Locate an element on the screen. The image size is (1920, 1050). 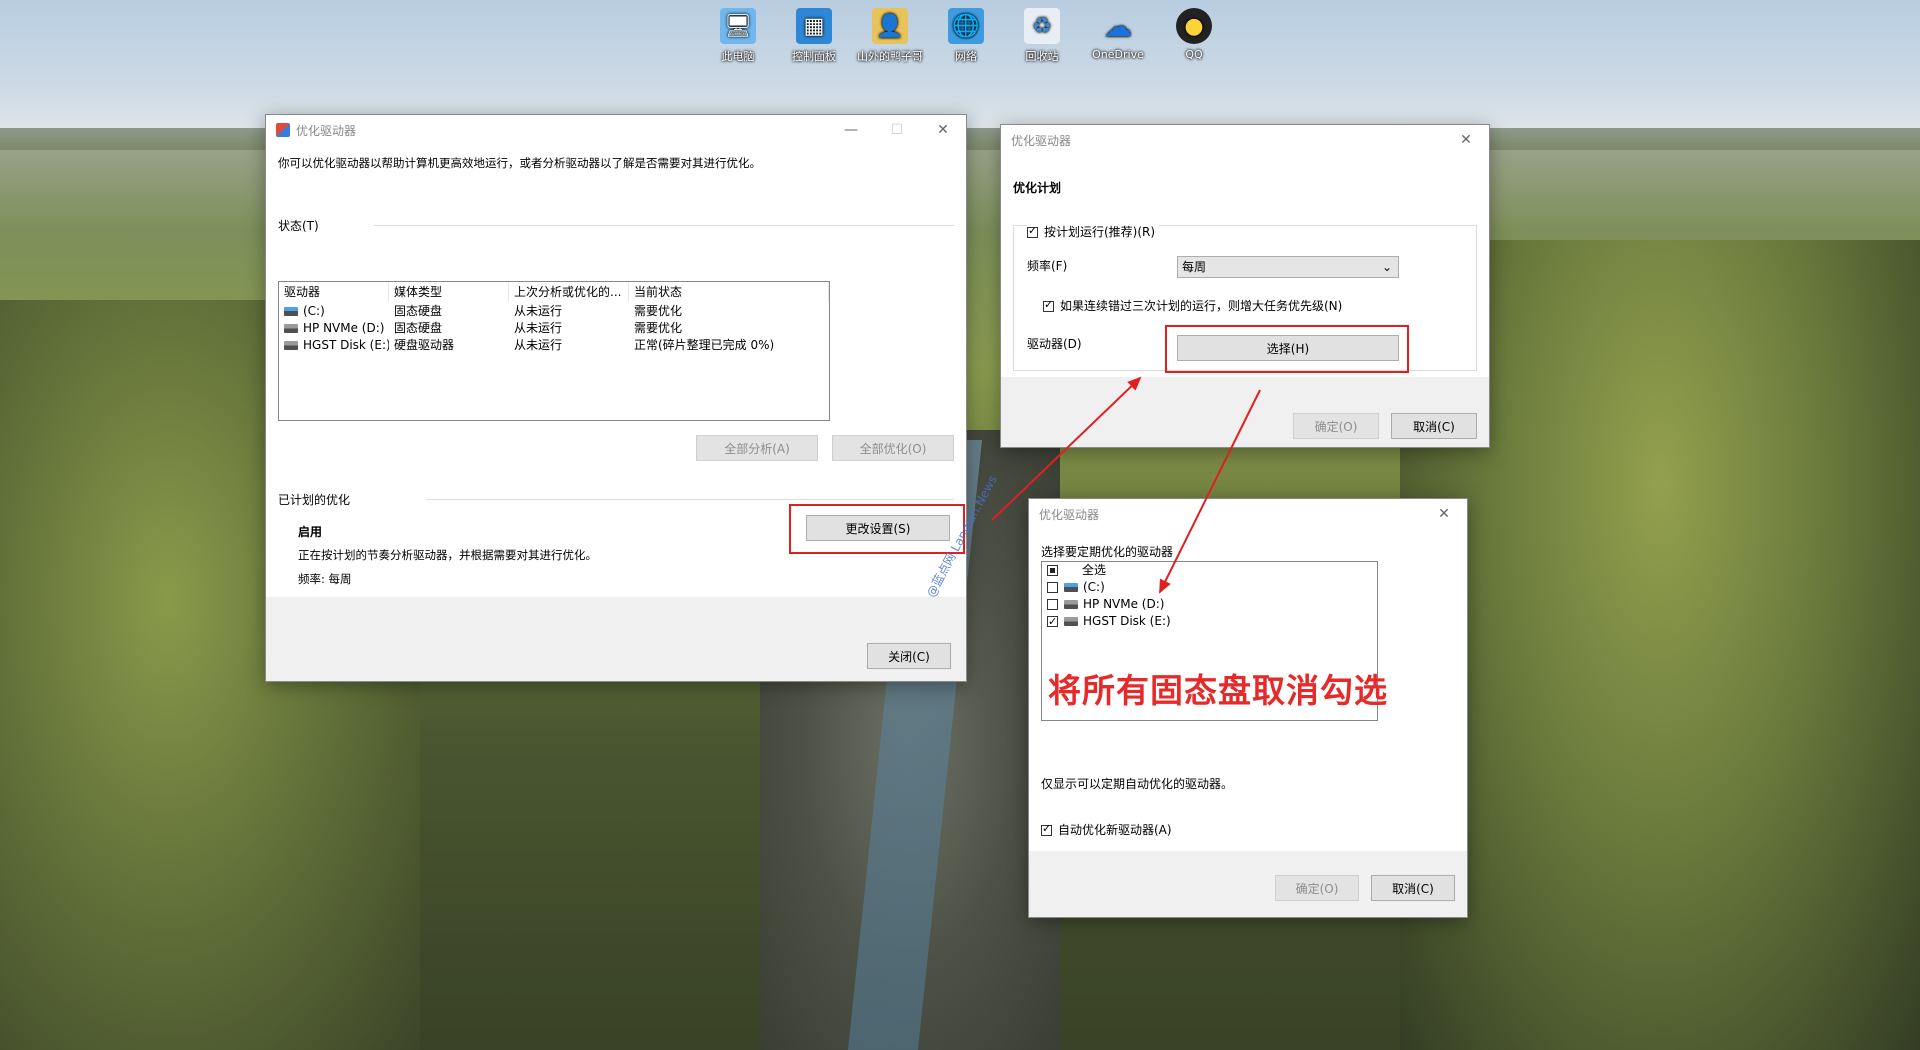
minimize-icon: — is located at coordinates (851, 130).